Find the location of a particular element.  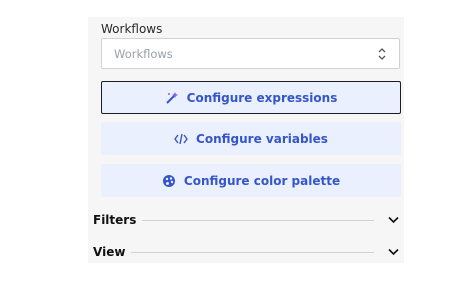

filters-section-header: Filters is located at coordinates (246, 220).